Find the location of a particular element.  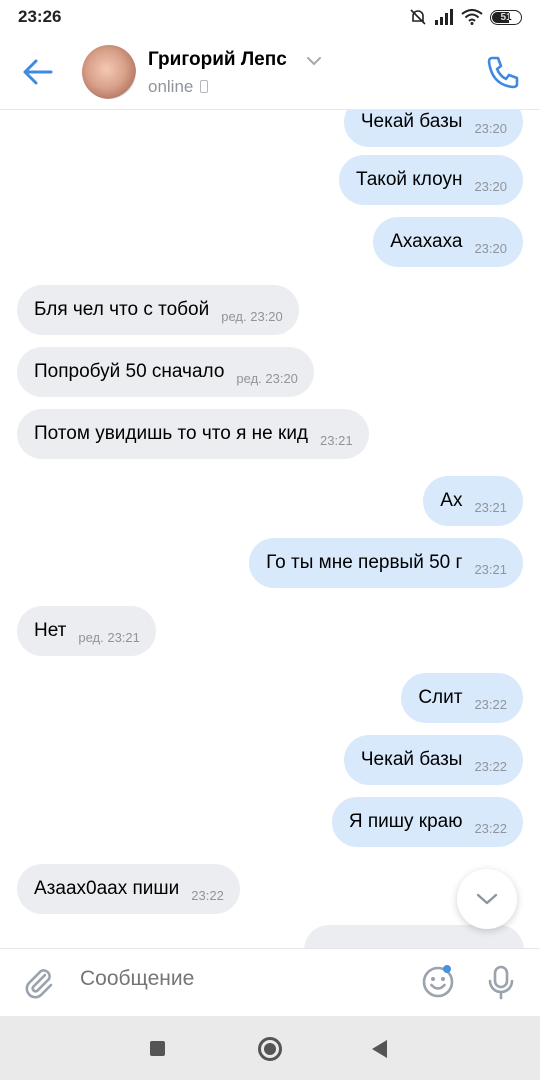

message-bubble-out: Чекай базы 23:20 is located at coordinates (433, 128).